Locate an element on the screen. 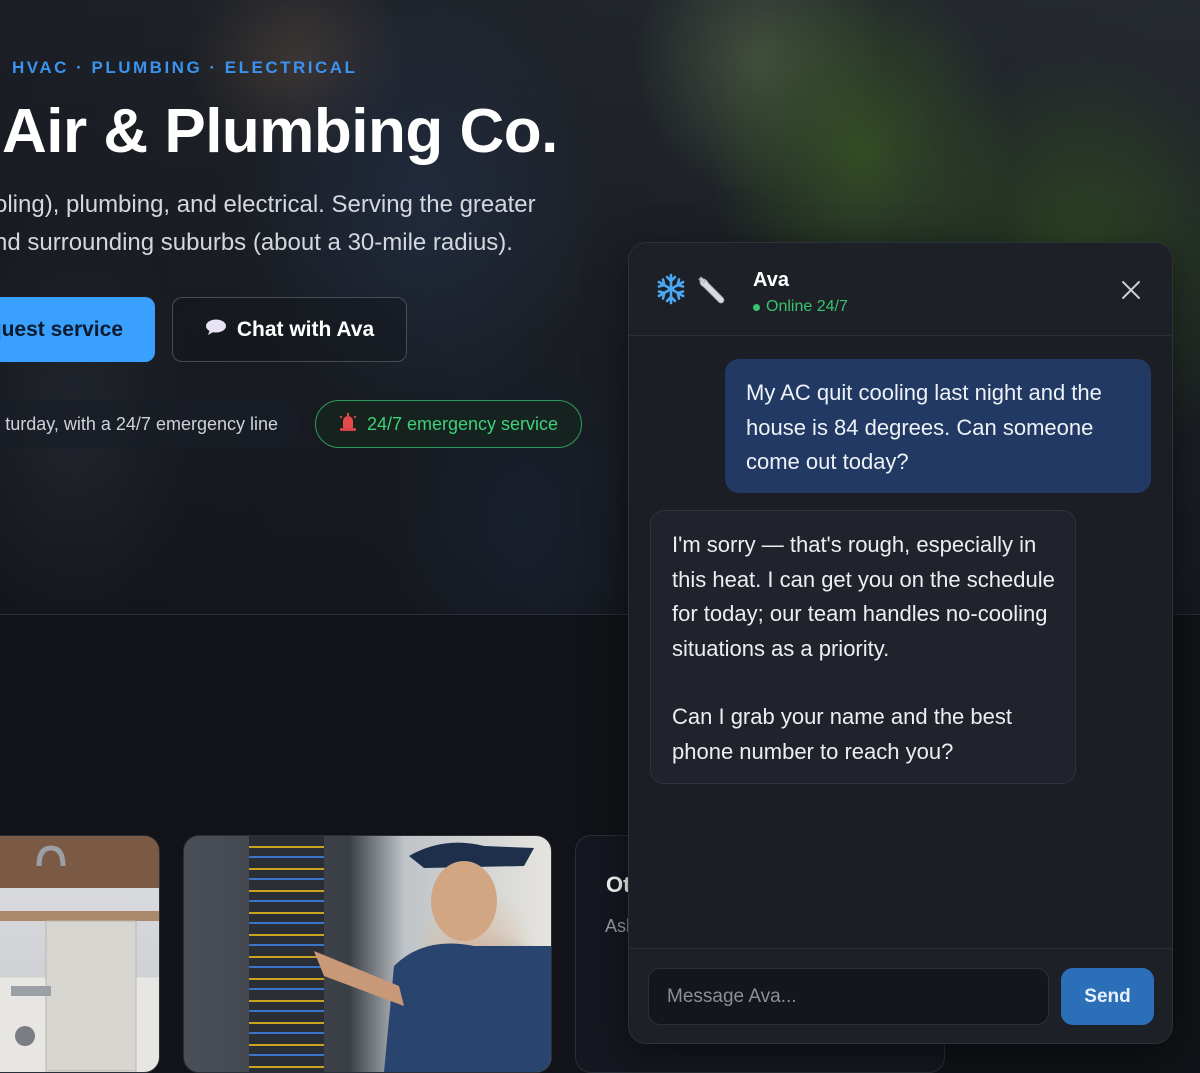  services-eyebrow: HVAC · PLUMBING · ELECTRICAL is located at coordinates (185, 67).